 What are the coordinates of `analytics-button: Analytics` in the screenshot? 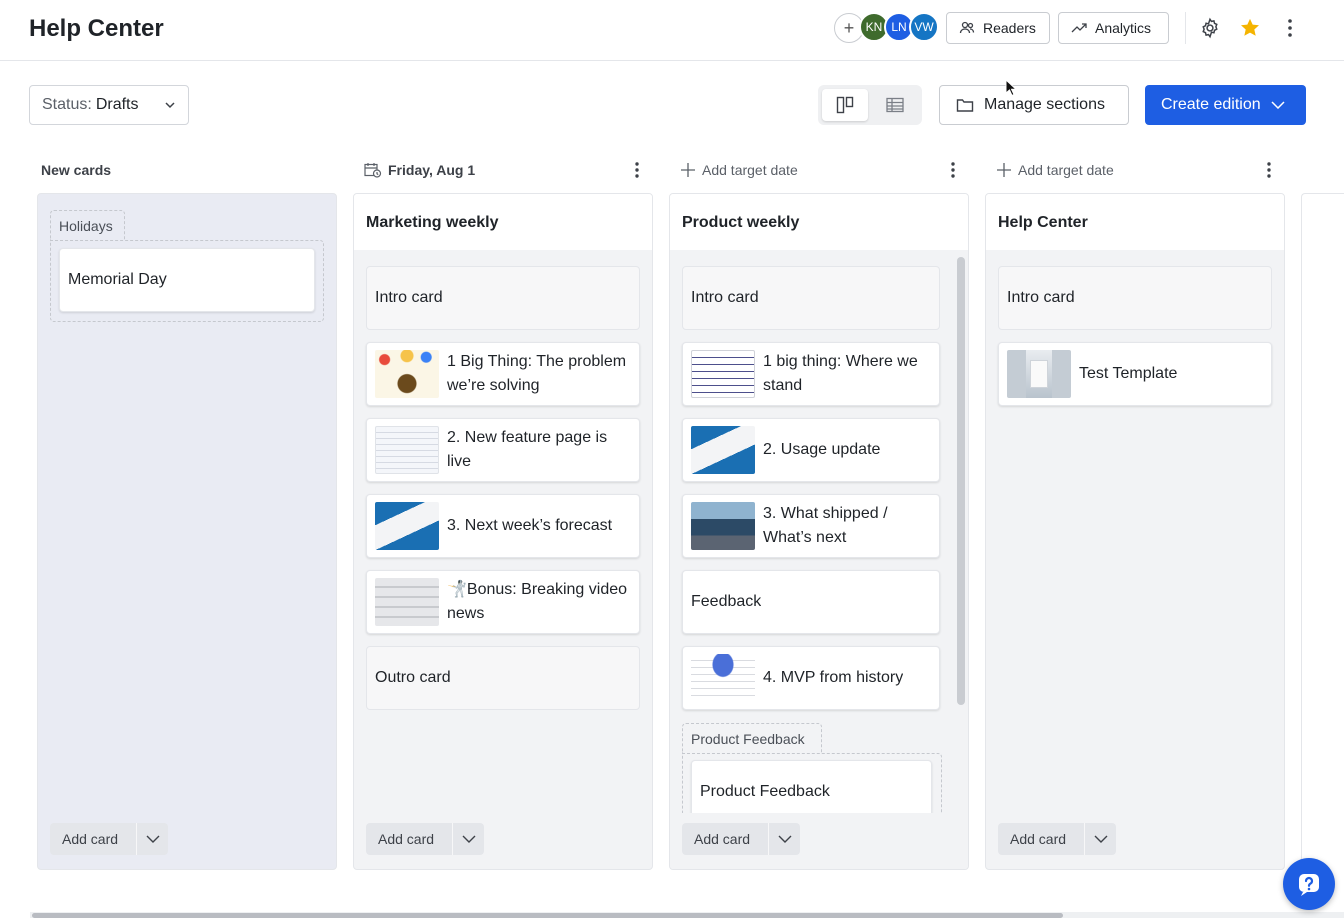 It's located at (1113, 28).